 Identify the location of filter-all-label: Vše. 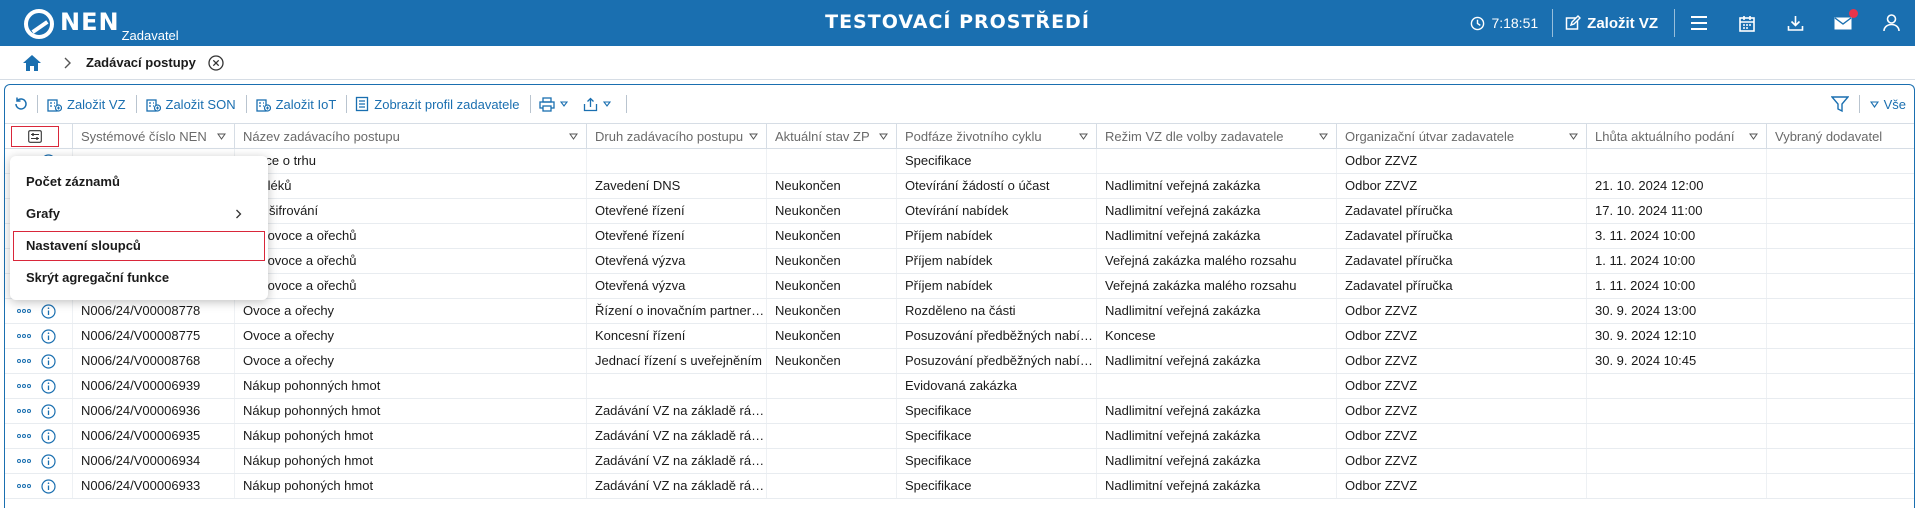
(1894, 104).